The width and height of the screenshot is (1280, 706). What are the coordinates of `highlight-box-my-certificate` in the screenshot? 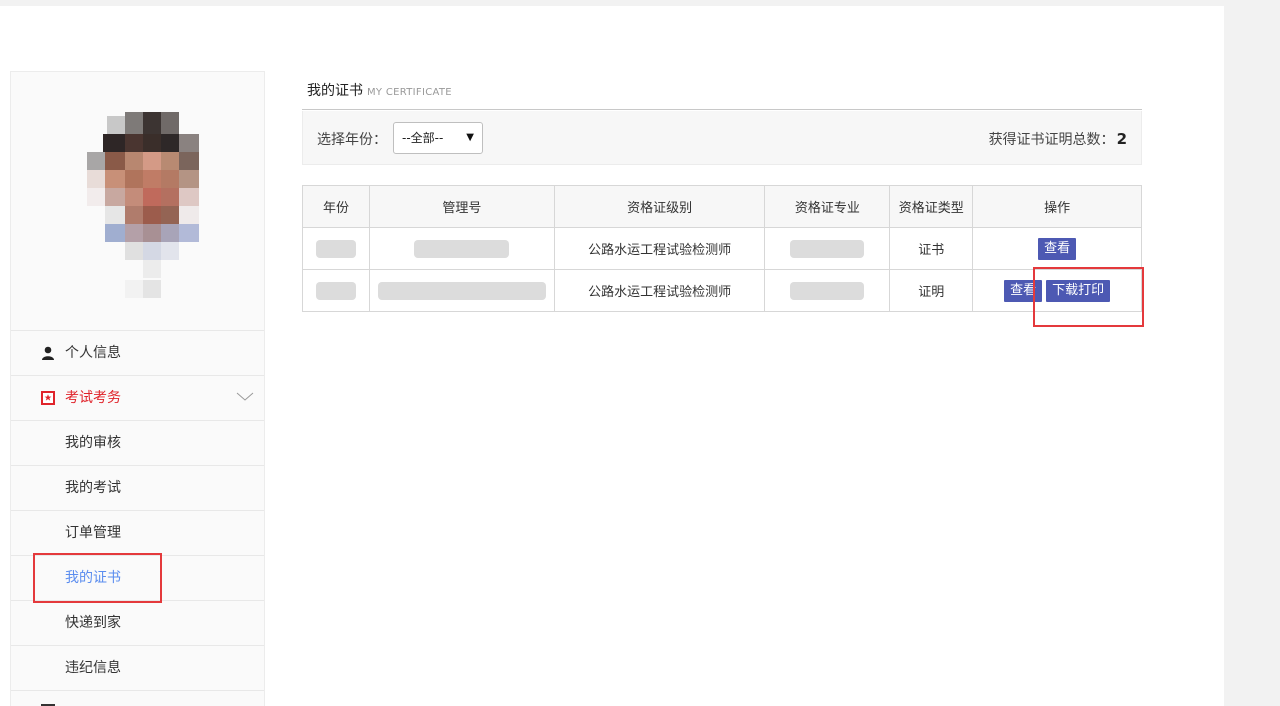 It's located at (97, 578).